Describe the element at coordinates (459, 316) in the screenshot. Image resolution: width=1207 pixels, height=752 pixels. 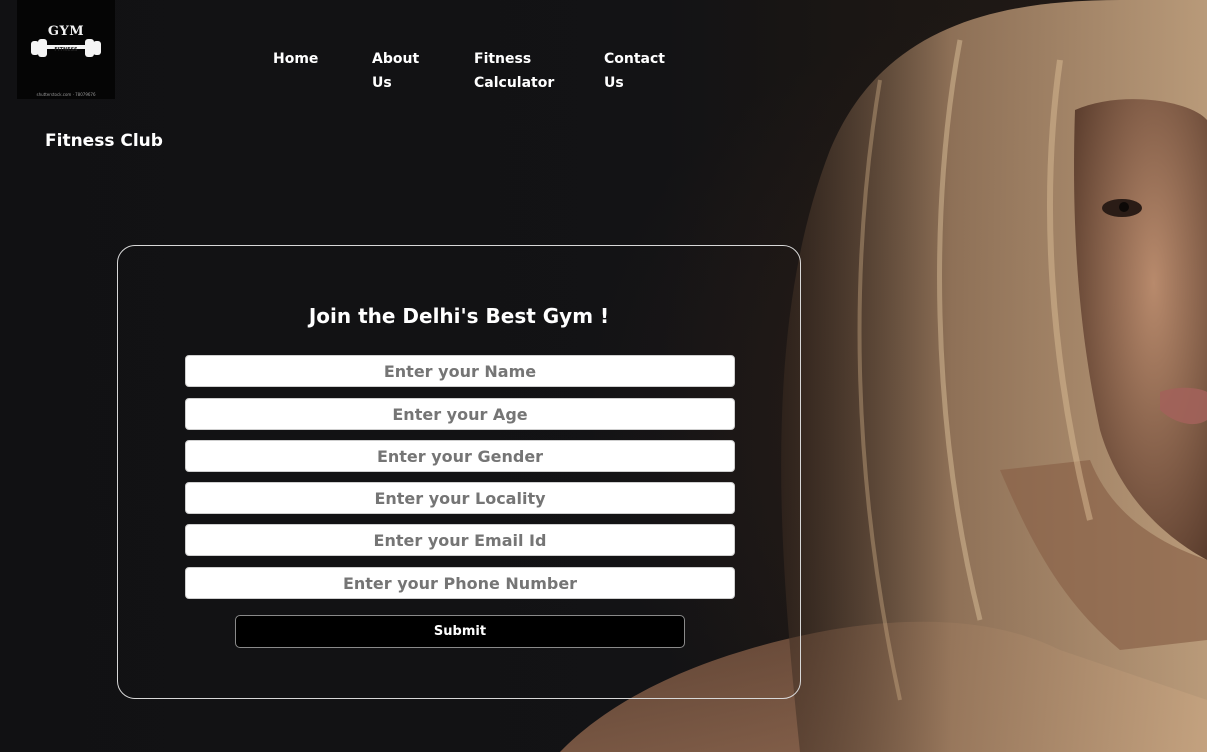
I see `form-title: Join the Delhi's Best Gym !` at that location.